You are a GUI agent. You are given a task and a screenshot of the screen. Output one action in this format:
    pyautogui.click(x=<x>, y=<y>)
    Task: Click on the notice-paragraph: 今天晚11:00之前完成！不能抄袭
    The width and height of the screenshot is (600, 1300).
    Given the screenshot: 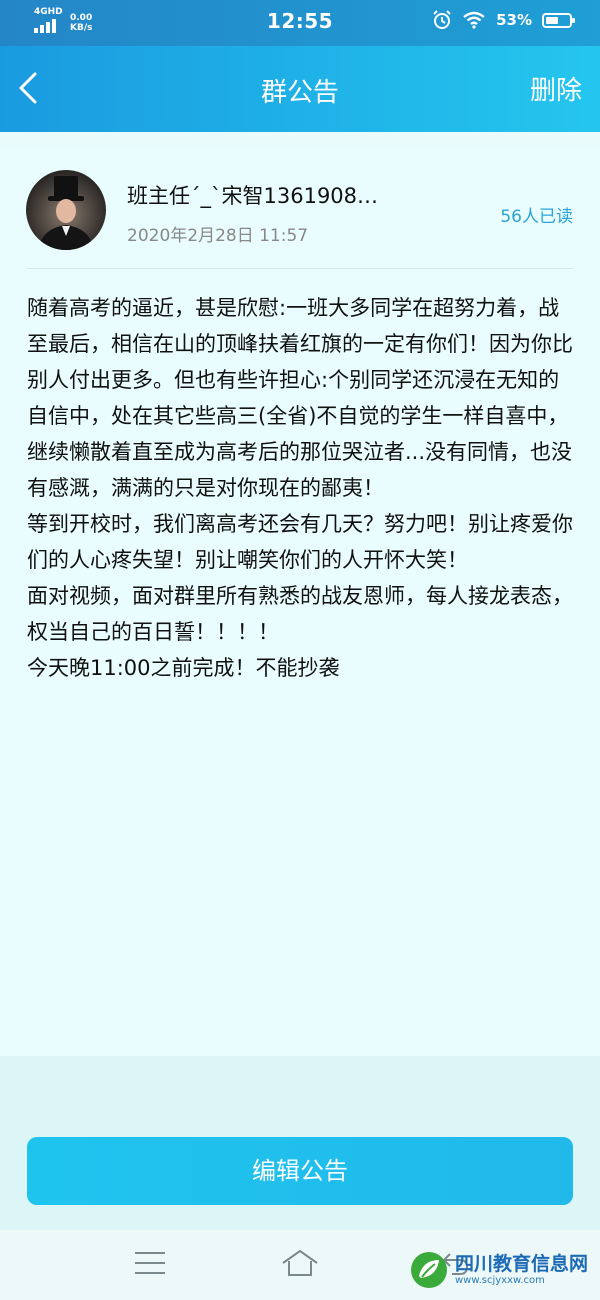 What is the action you would take?
    pyautogui.click(x=183, y=668)
    